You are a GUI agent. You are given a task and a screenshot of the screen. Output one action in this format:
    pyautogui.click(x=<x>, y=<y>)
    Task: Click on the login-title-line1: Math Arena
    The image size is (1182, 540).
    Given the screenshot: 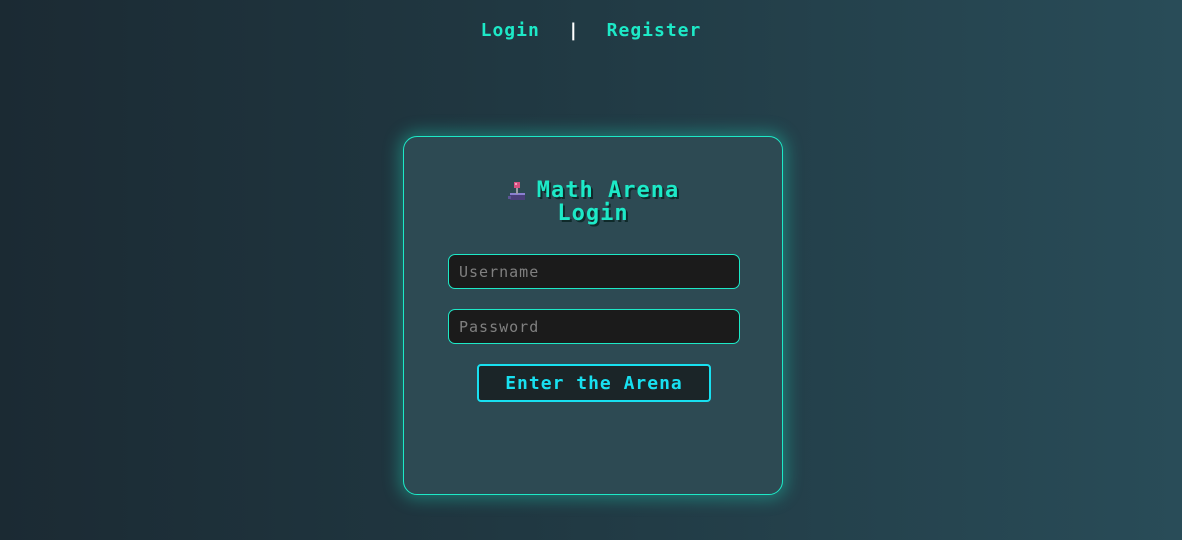 What is the action you would take?
    pyautogui.click(x=608, y=190)
    